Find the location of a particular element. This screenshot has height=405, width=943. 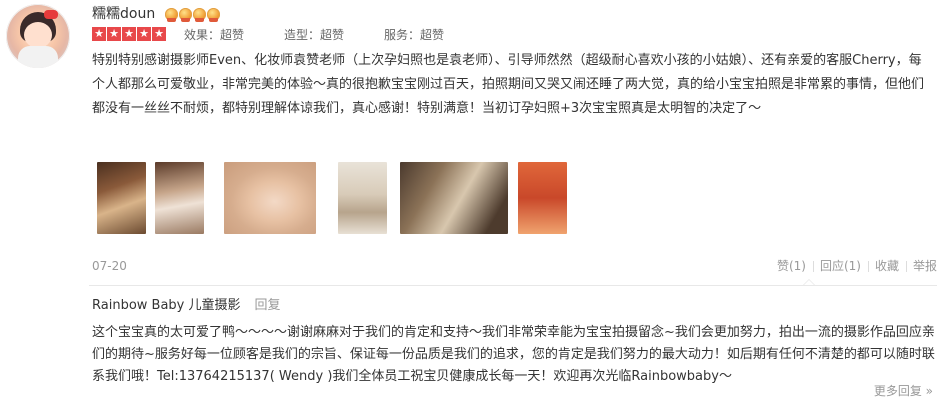

user-avatar is located at coordinates (38, 36).